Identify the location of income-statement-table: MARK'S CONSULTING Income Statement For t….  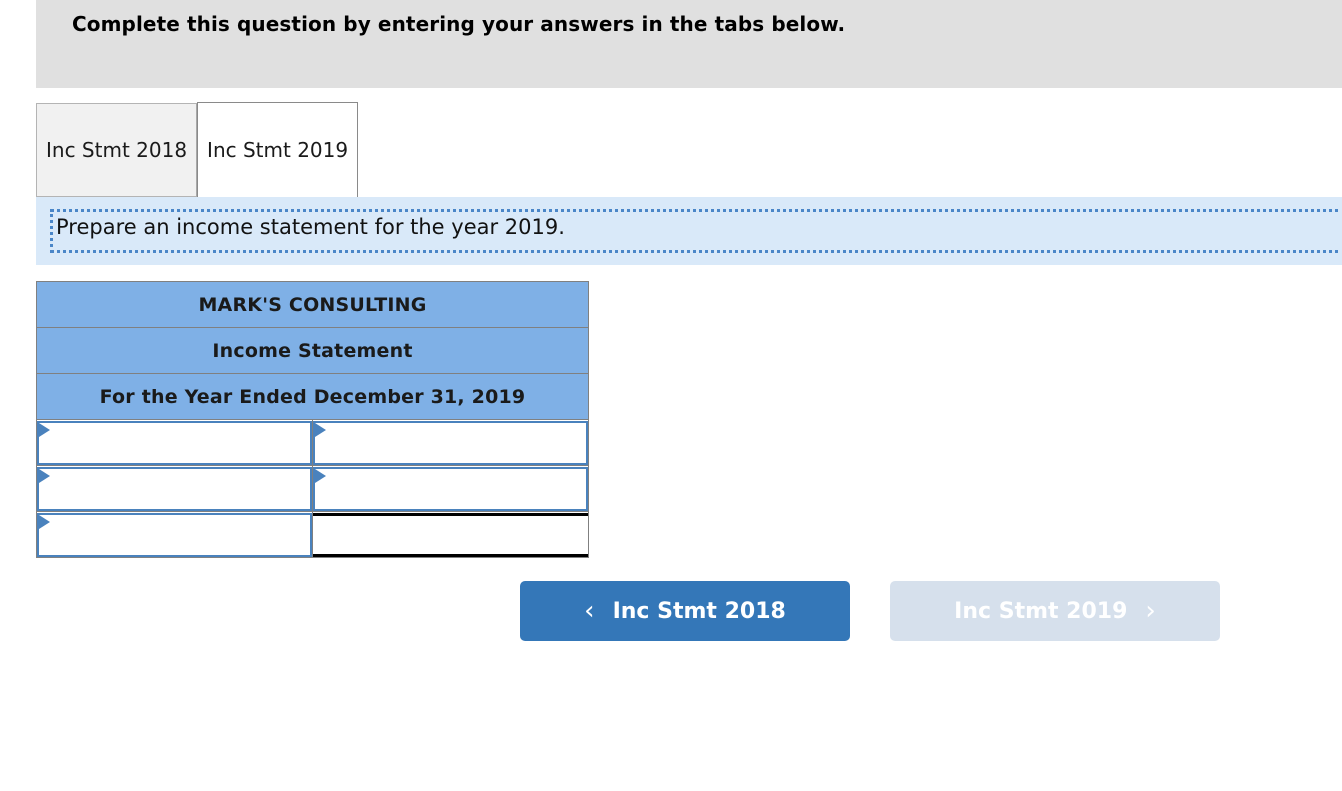
(312, 419).